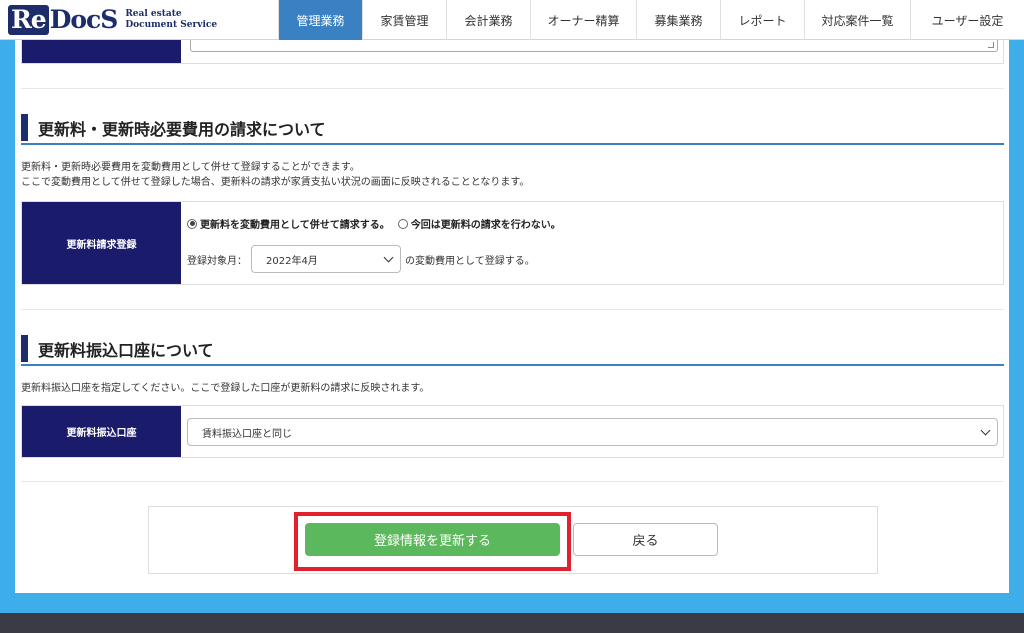 Image resolution: width=1024 pixels, height=633 pixels. Describe the element at coordinates (192, 223) in the screenshot. I see `radio-combine` at that location.